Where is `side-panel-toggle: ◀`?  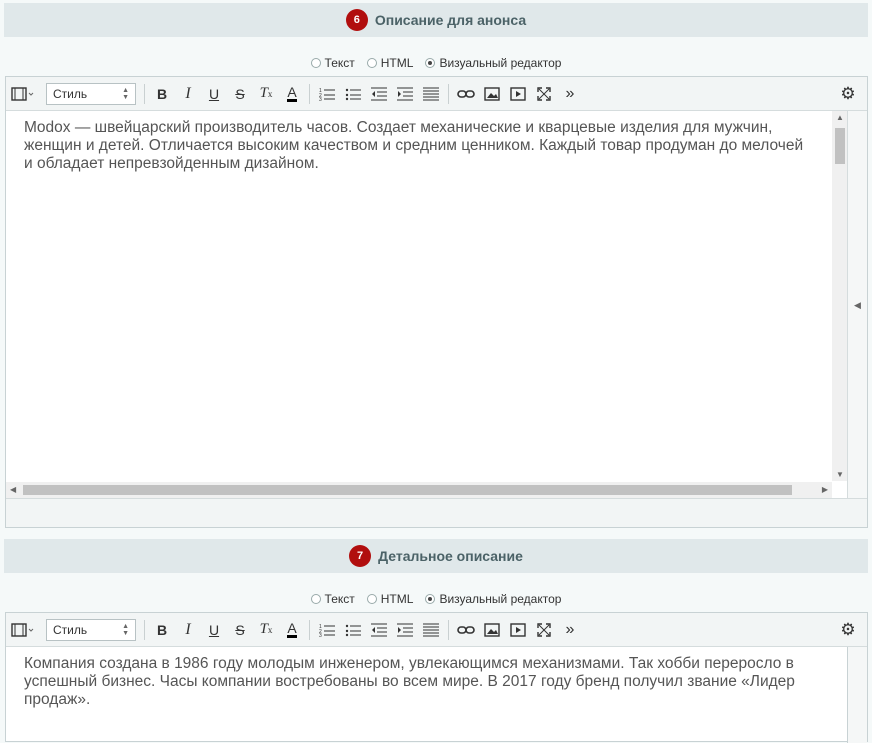 side-panel-toggle: ◀ is located at coordinates (857, 305).